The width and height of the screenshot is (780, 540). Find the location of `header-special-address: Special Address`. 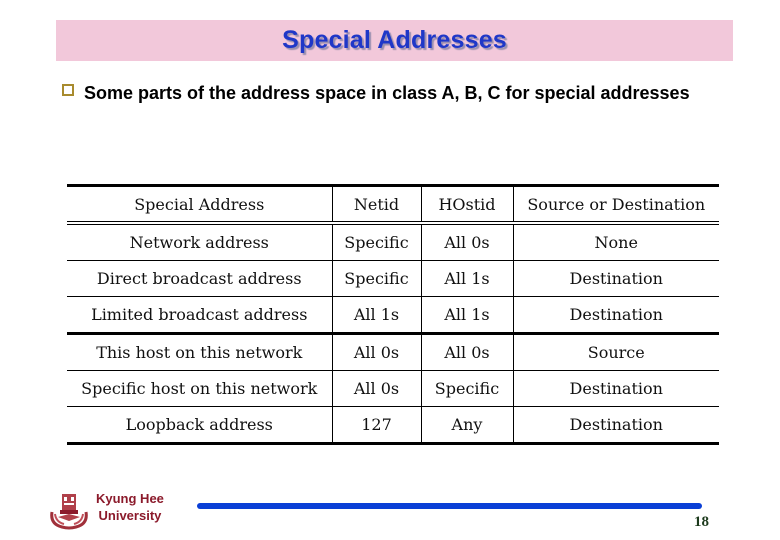

header-special-address: Special Address is located at coordinates (199, 205).